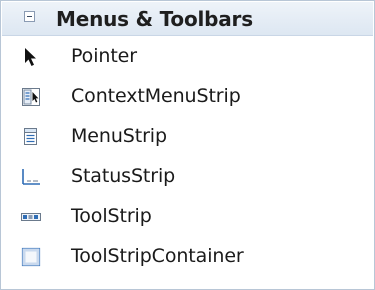 This screenshot has width=375, height=290. Describe the element at coordinates (31, 57) in the screenshot. I see `pointer-icon` at that location.